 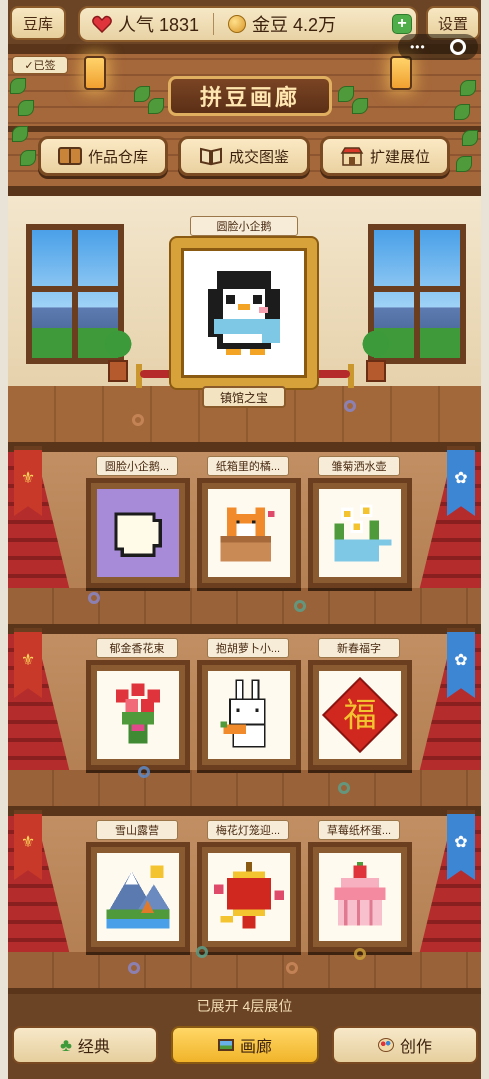 I want to click on tulip-bouquet-artwork, so click(x=138, y=713).